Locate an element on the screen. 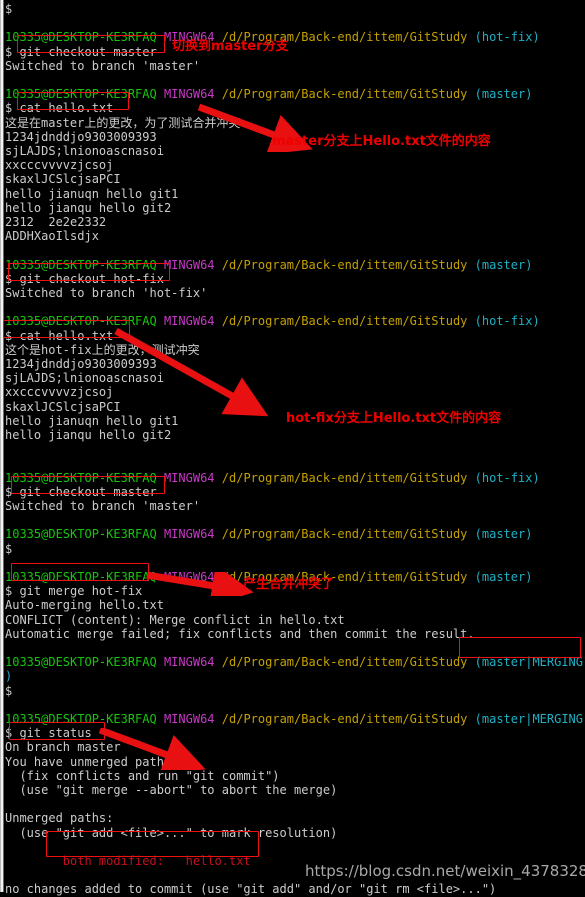 Image resolution: width=585 pixels, height=897 pixels. terminal-command-line: $ git merge hot-fix is located at coordinates (73, 591).